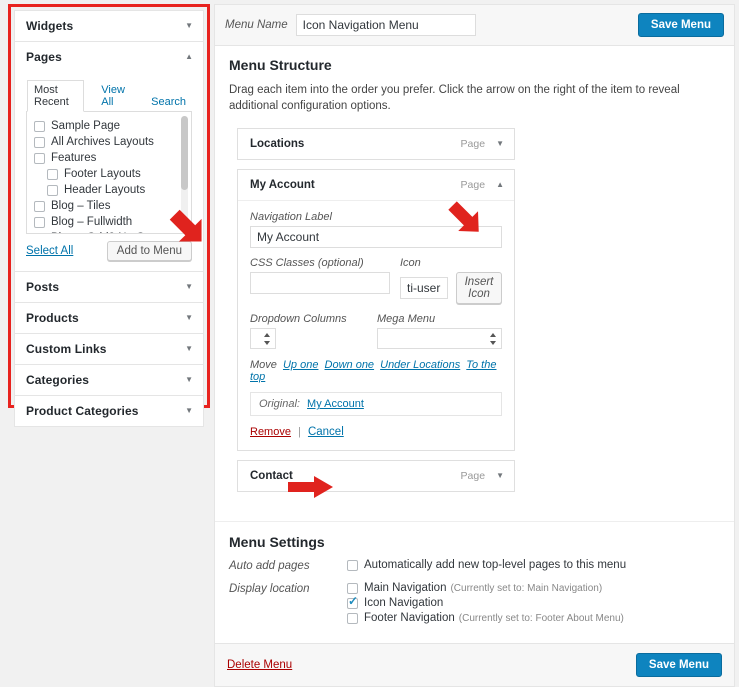 The image size is (739, 687). I want to click on css-classes-label: CSS Classes (optional), so click(307, 263).